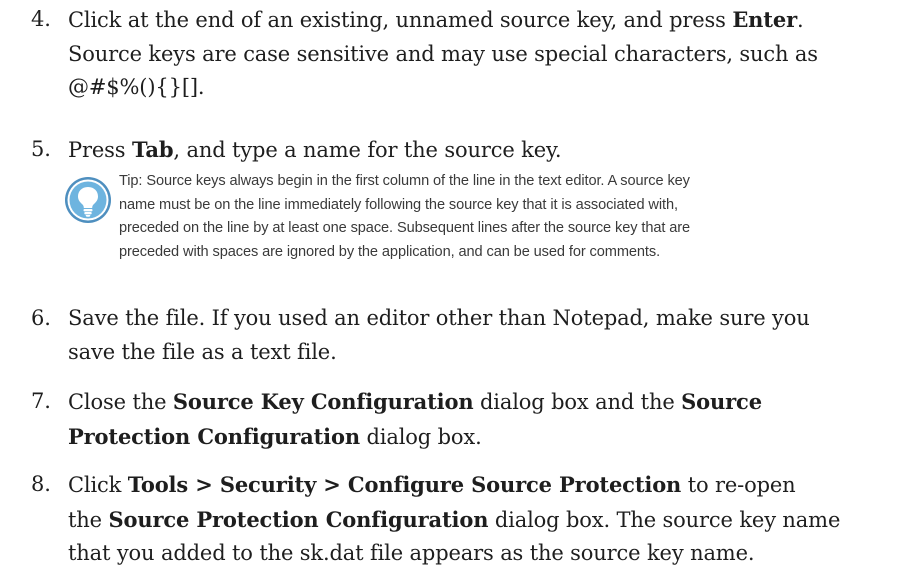 The height and width of the screenshot is (578, 903). I want to click on key-tab: Tab, so click(152, 149).